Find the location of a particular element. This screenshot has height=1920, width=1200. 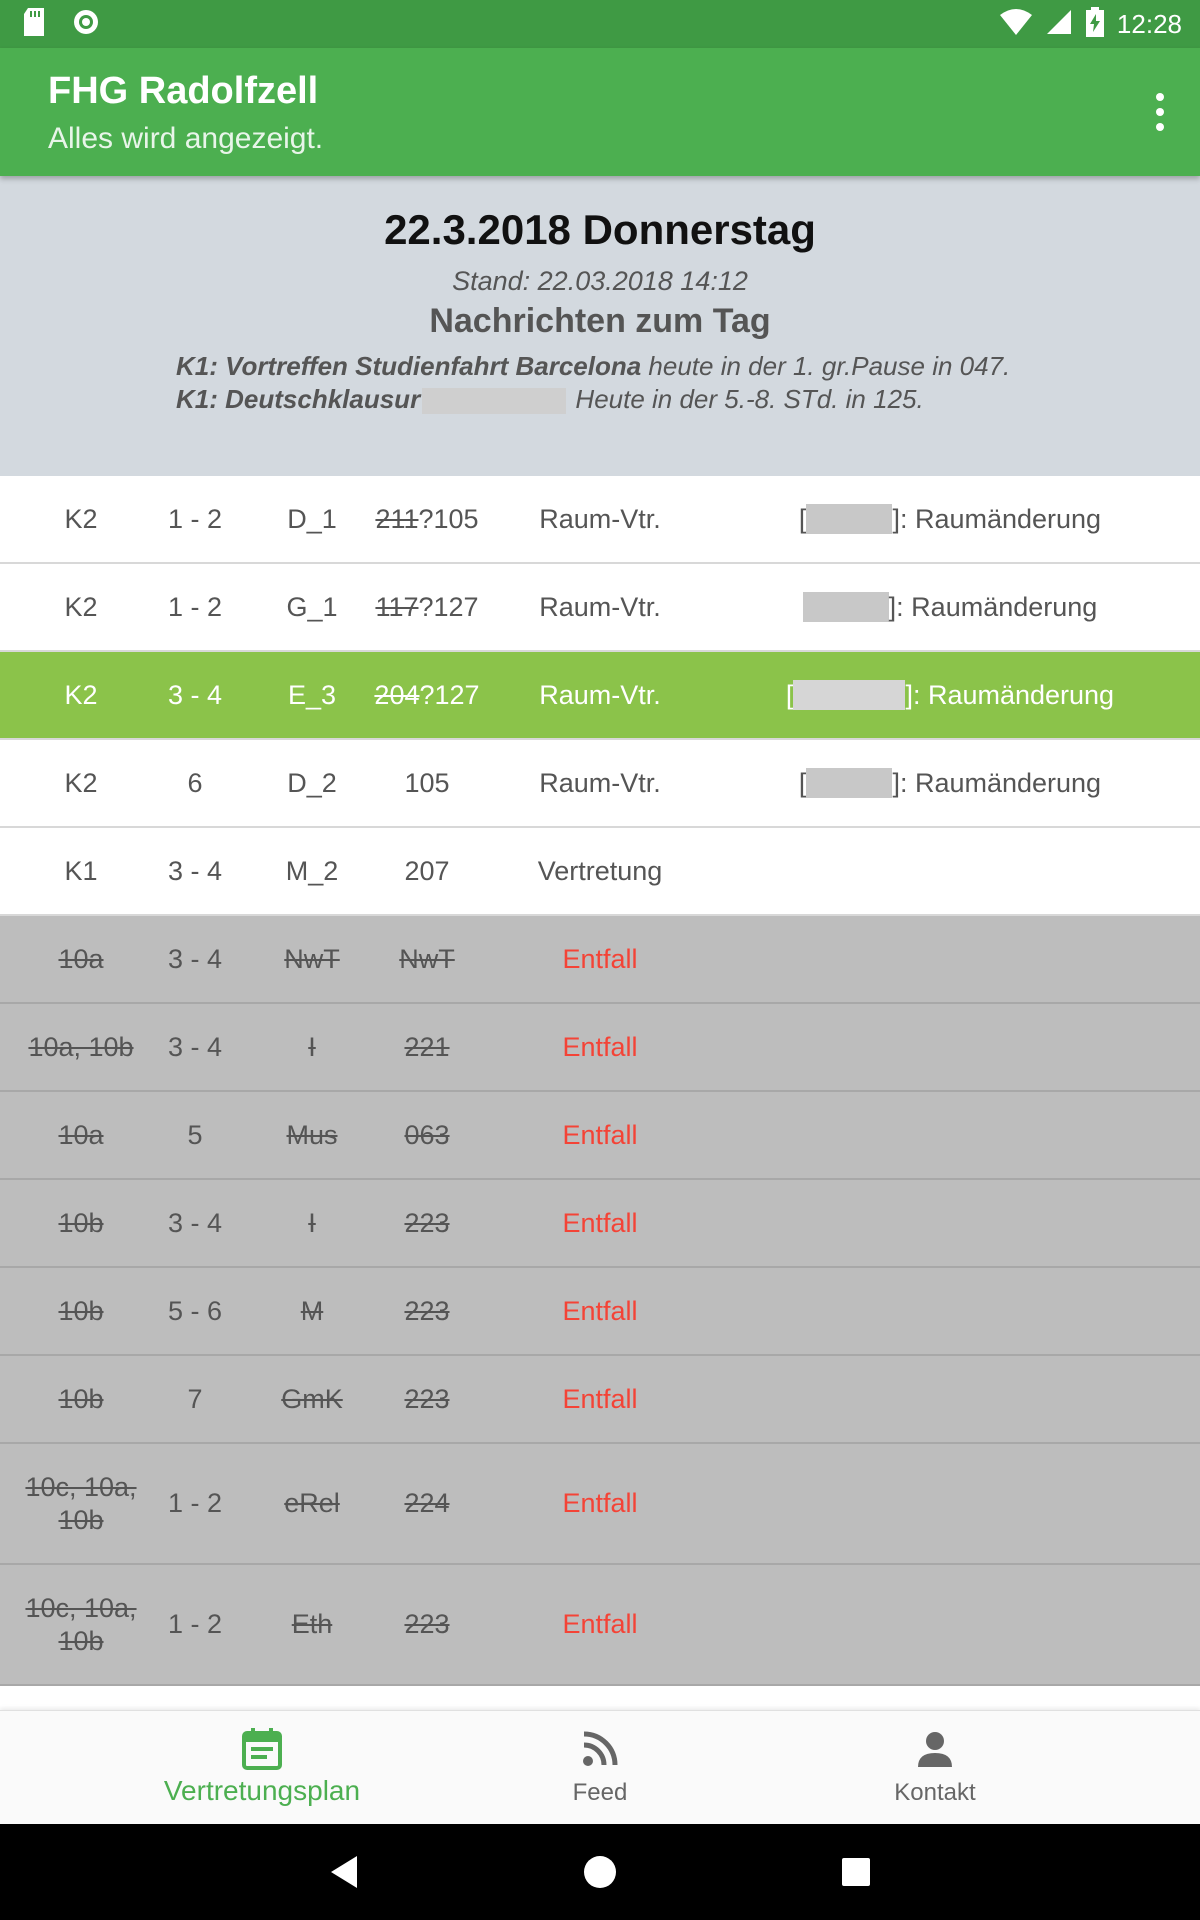

room-new-text: 207 is located at coordinates (427, 870).